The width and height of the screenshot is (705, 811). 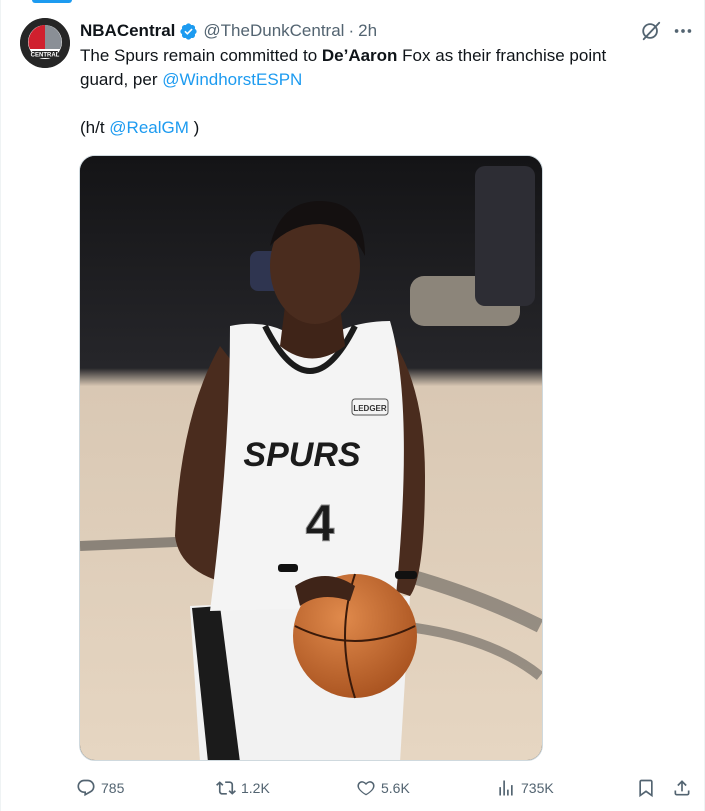 I want to click on text-segment: The Spurs remain committed to, so click(x=201, y=55).